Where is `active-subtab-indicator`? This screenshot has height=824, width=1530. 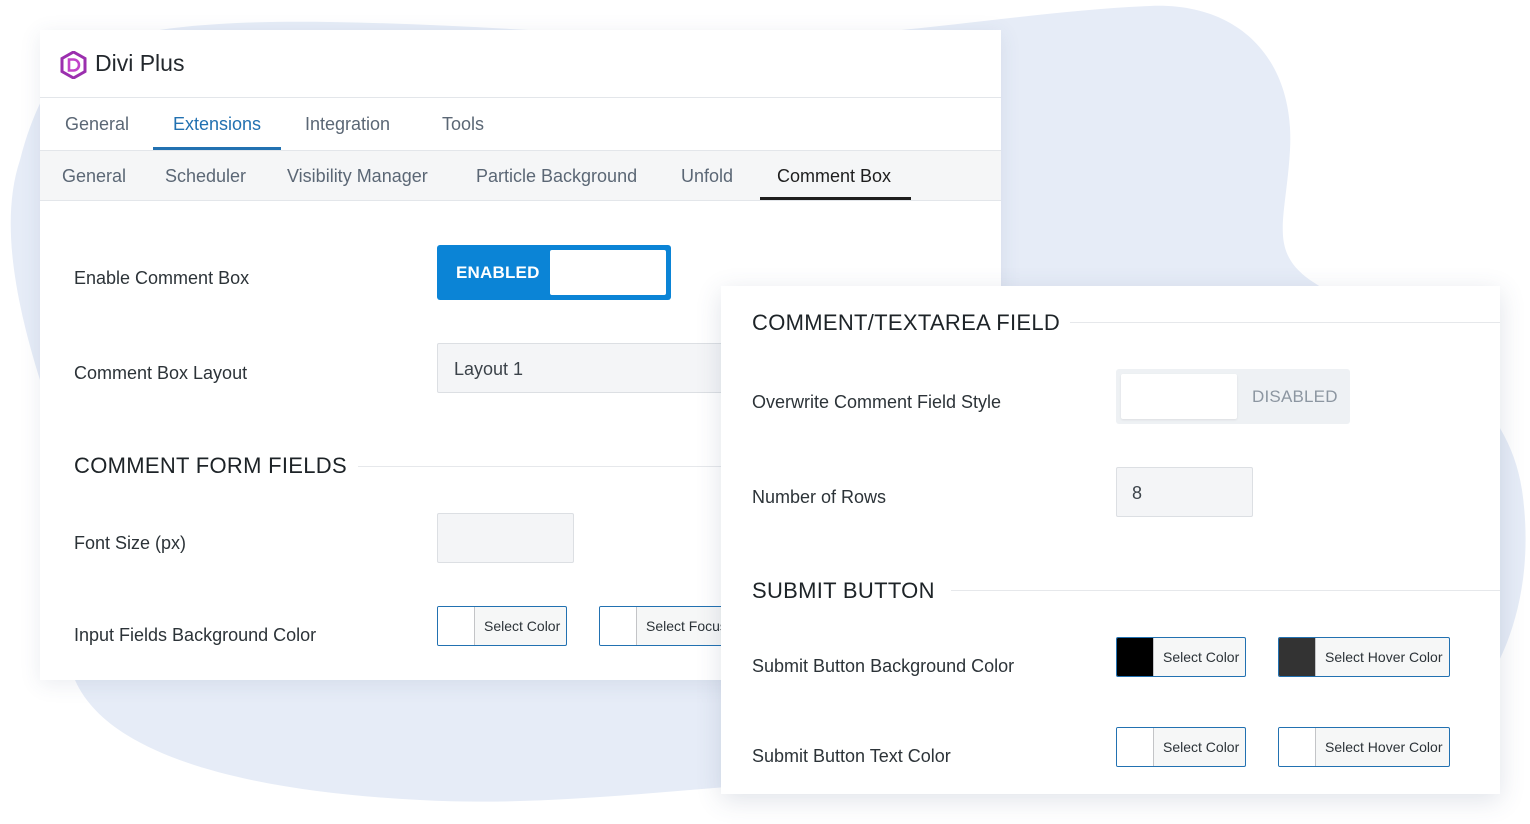
active-subtab-indicator is located at coordinates (835, 198).